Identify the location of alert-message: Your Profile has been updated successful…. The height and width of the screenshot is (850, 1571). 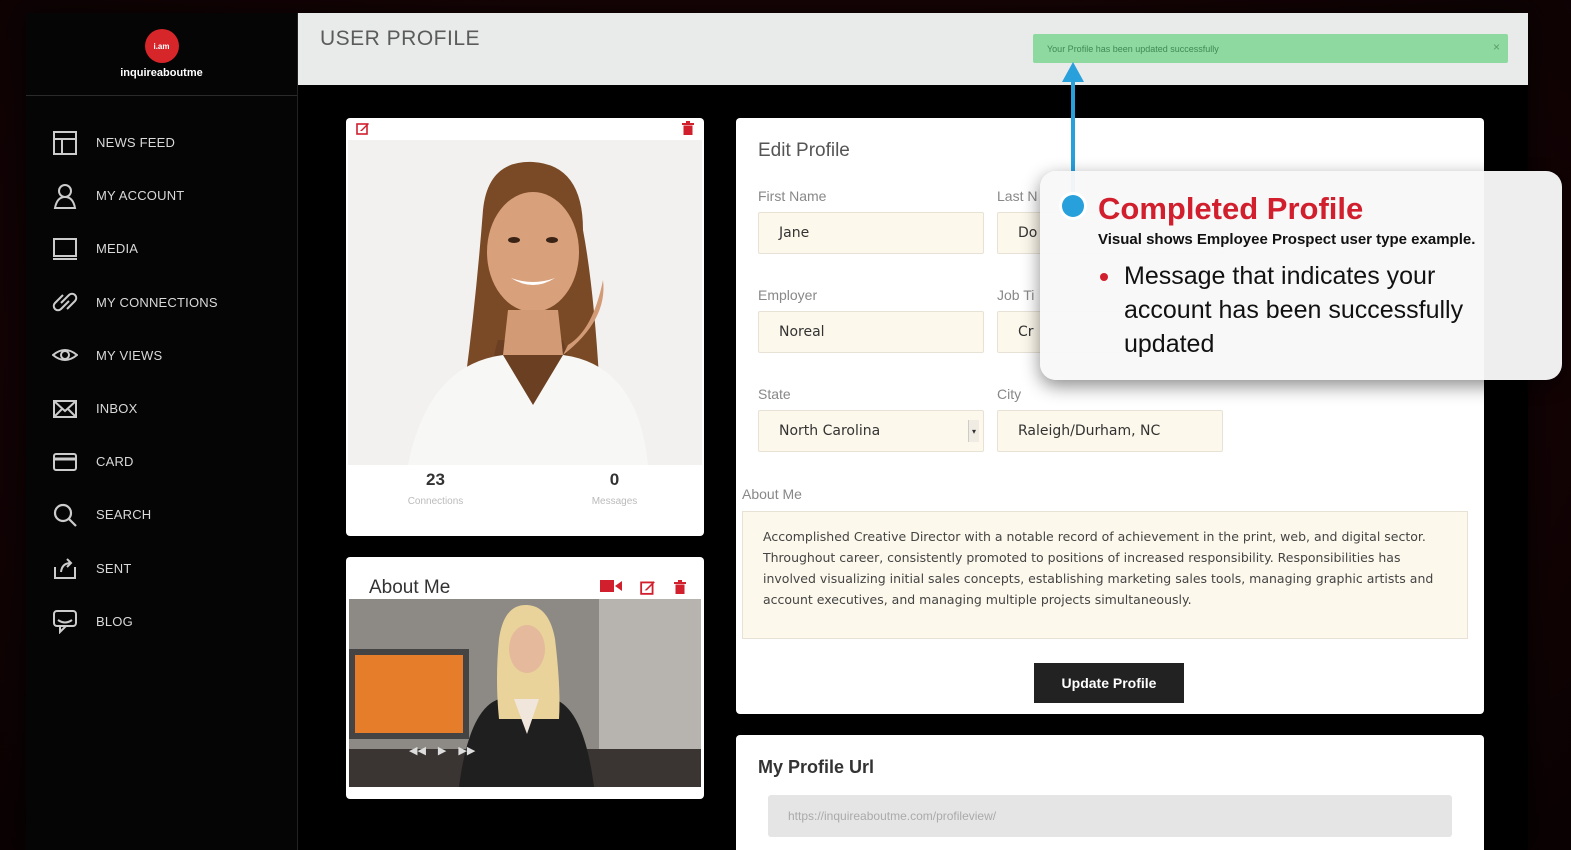
(1133, 48).